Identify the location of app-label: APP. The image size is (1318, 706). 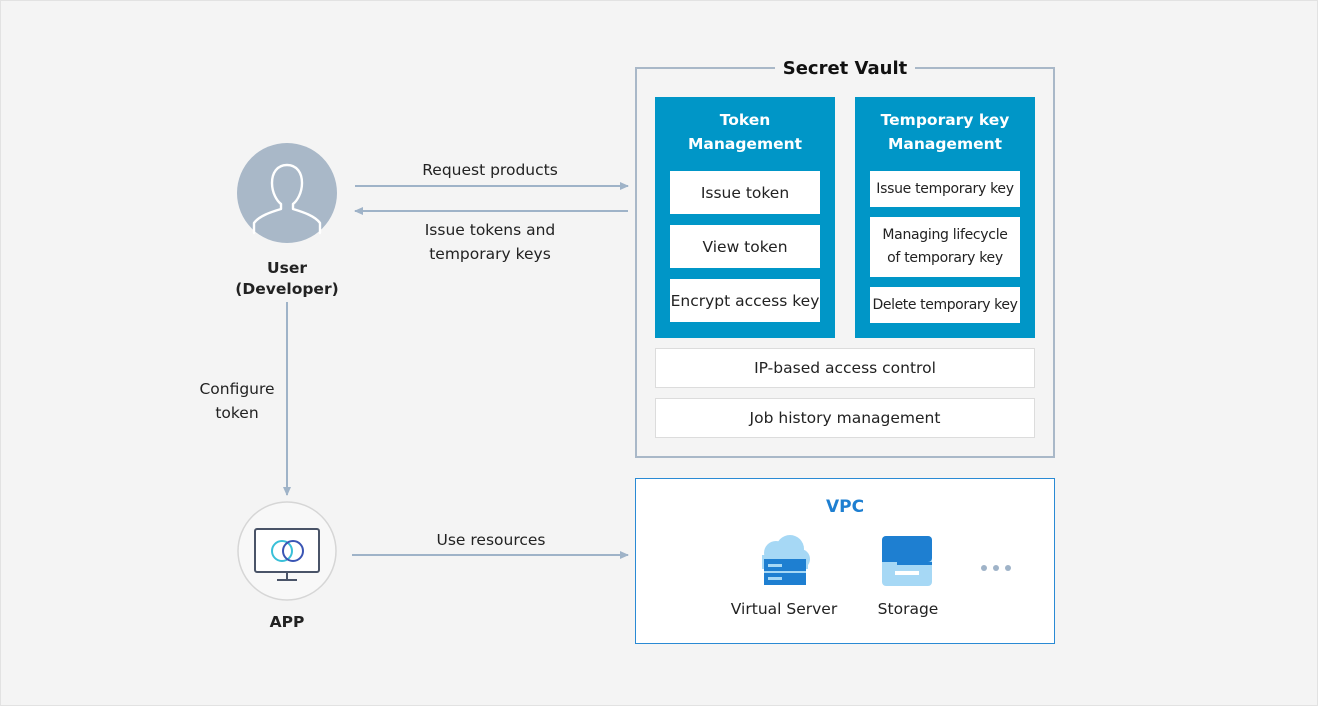
(287, 622).